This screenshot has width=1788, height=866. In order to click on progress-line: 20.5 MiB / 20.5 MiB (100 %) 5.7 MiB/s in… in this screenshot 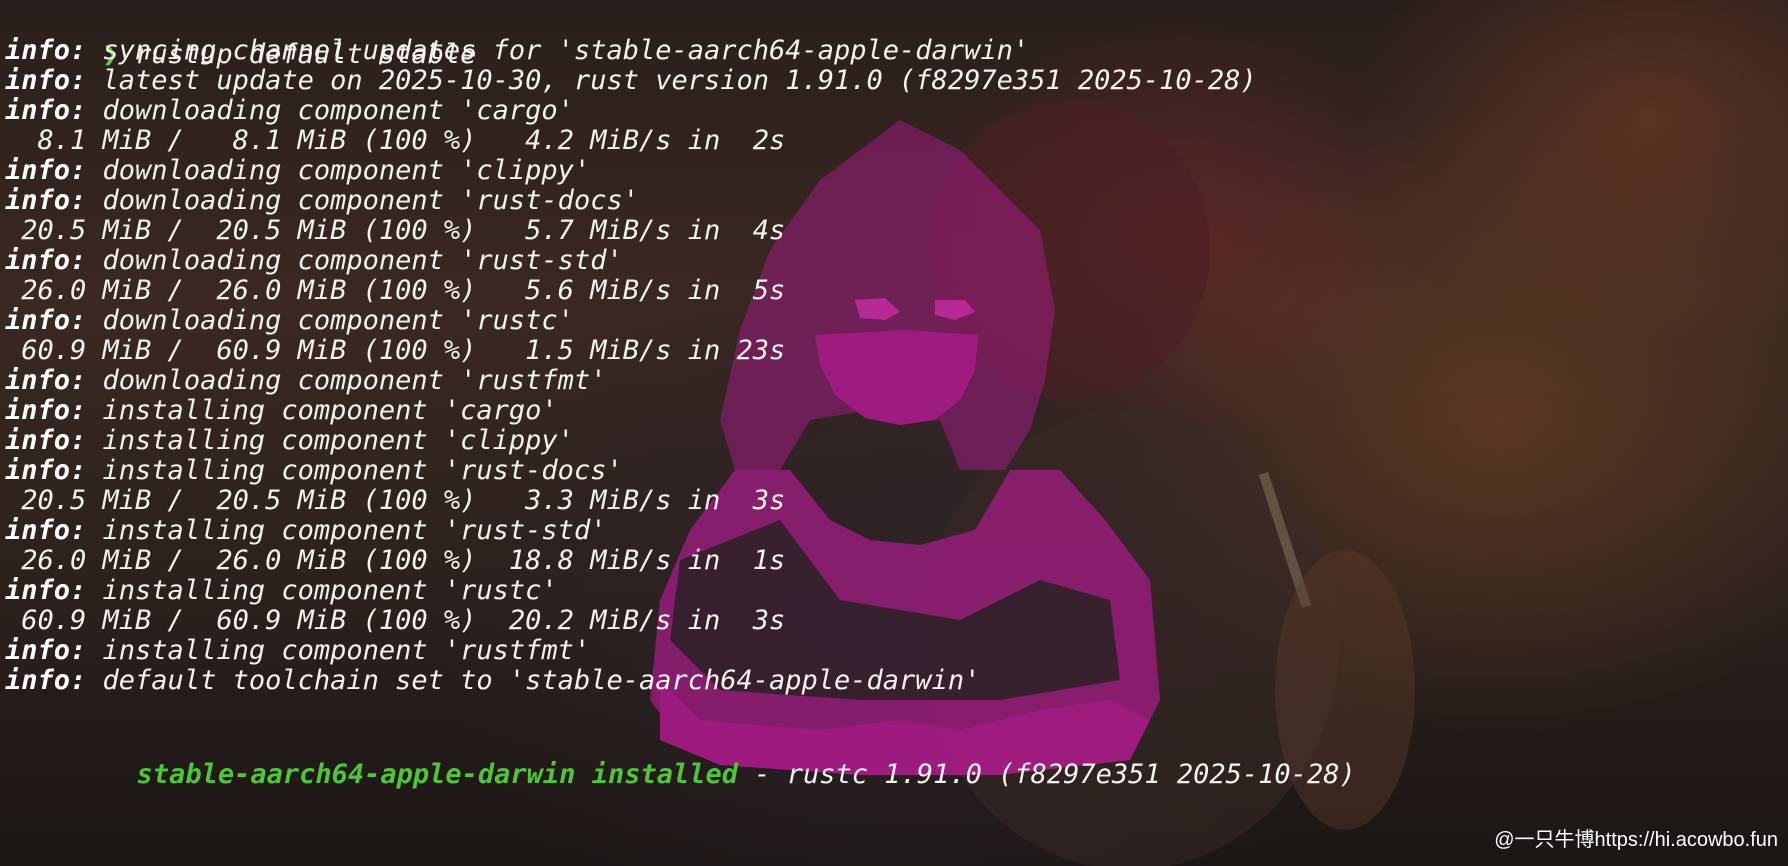, I will do `click(395, 231)`.